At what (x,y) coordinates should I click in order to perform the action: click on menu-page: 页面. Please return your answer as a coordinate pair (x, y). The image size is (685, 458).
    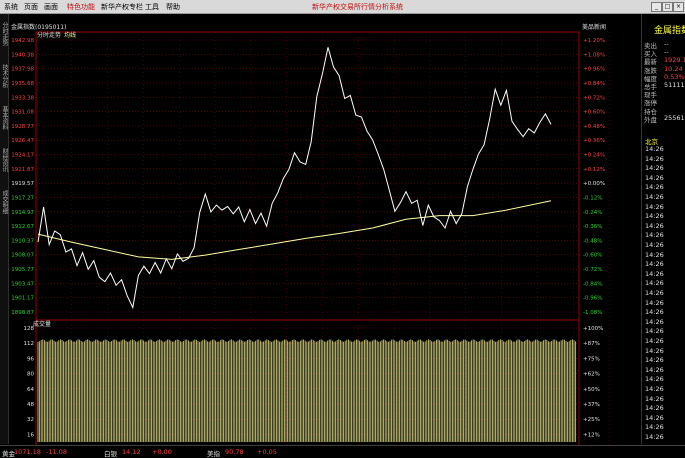
    Looking at the image, I should click on (31, 7).